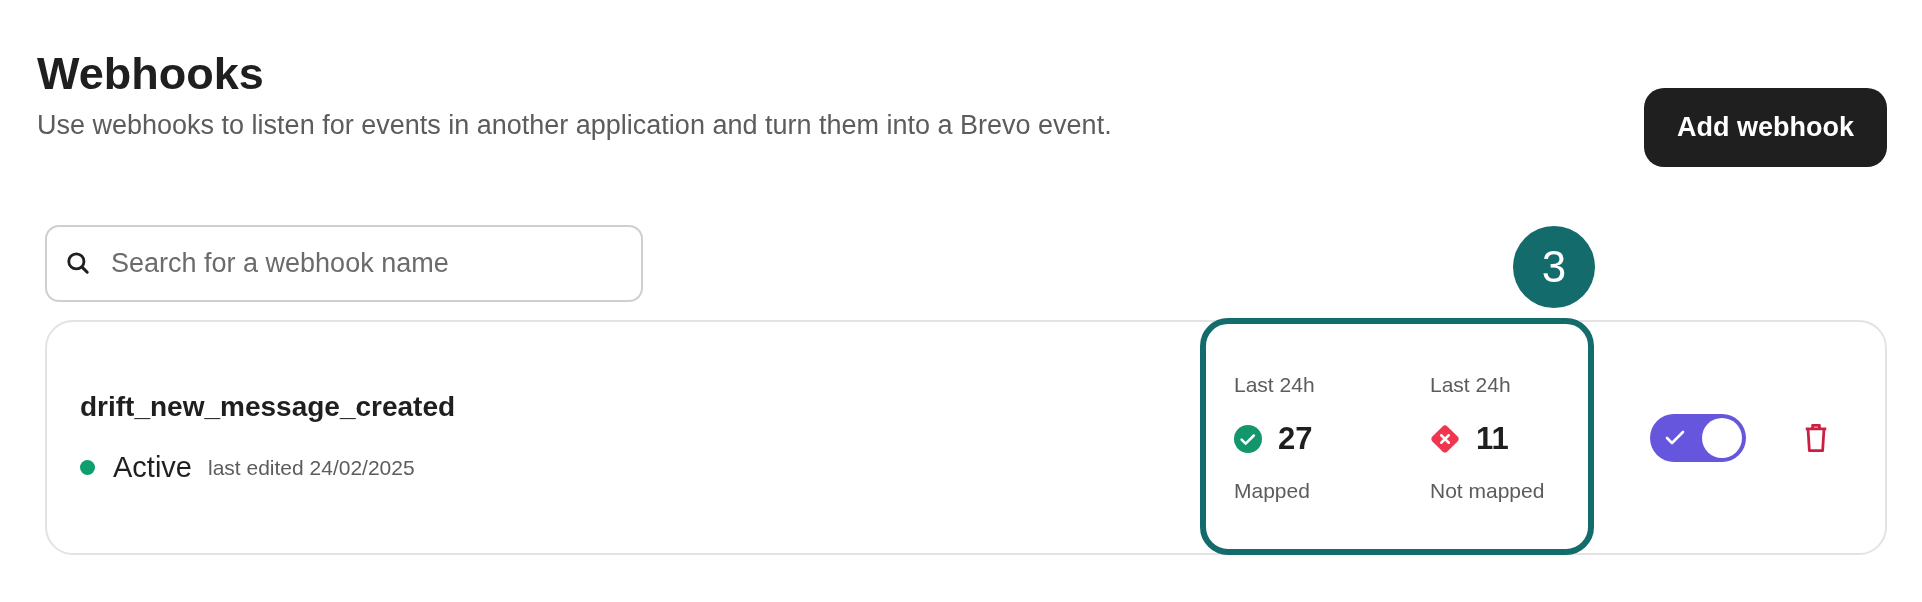  Describe the element at coordinates (1492, 438) in the screenshot. I see `stat-count: 11` at that location.